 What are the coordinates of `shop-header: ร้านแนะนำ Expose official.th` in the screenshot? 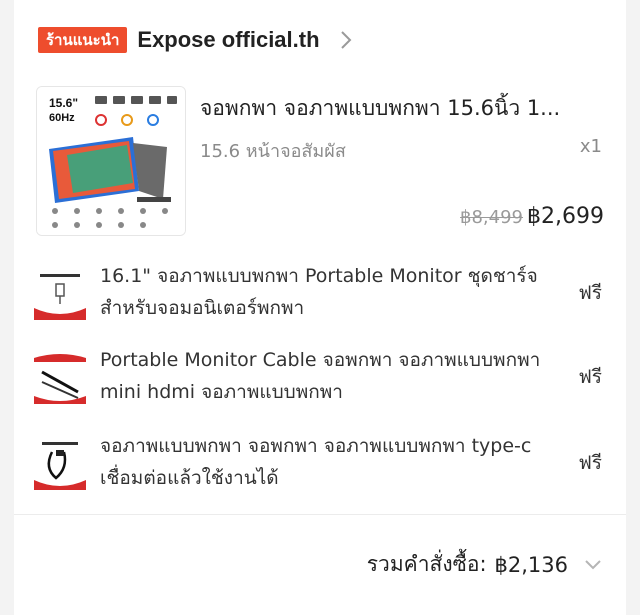 It's located at (197, 40).